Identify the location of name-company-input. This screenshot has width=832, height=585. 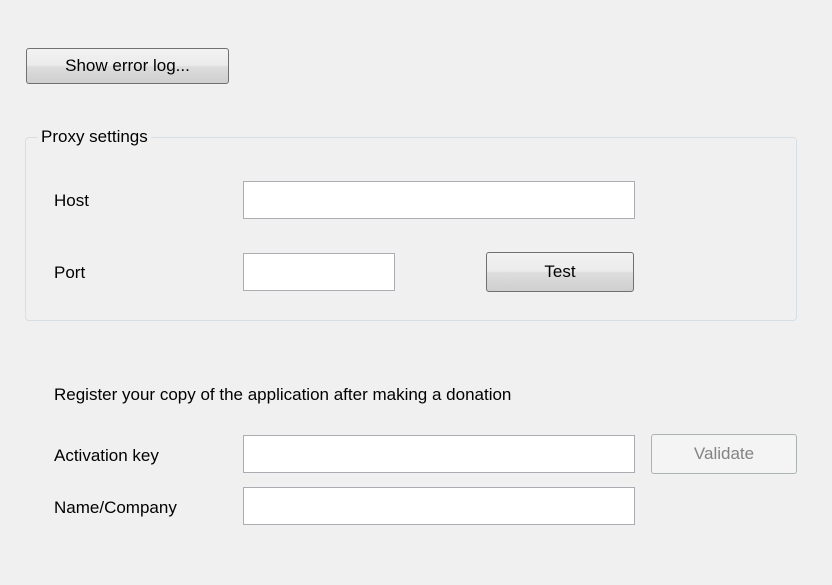
(439, 506).